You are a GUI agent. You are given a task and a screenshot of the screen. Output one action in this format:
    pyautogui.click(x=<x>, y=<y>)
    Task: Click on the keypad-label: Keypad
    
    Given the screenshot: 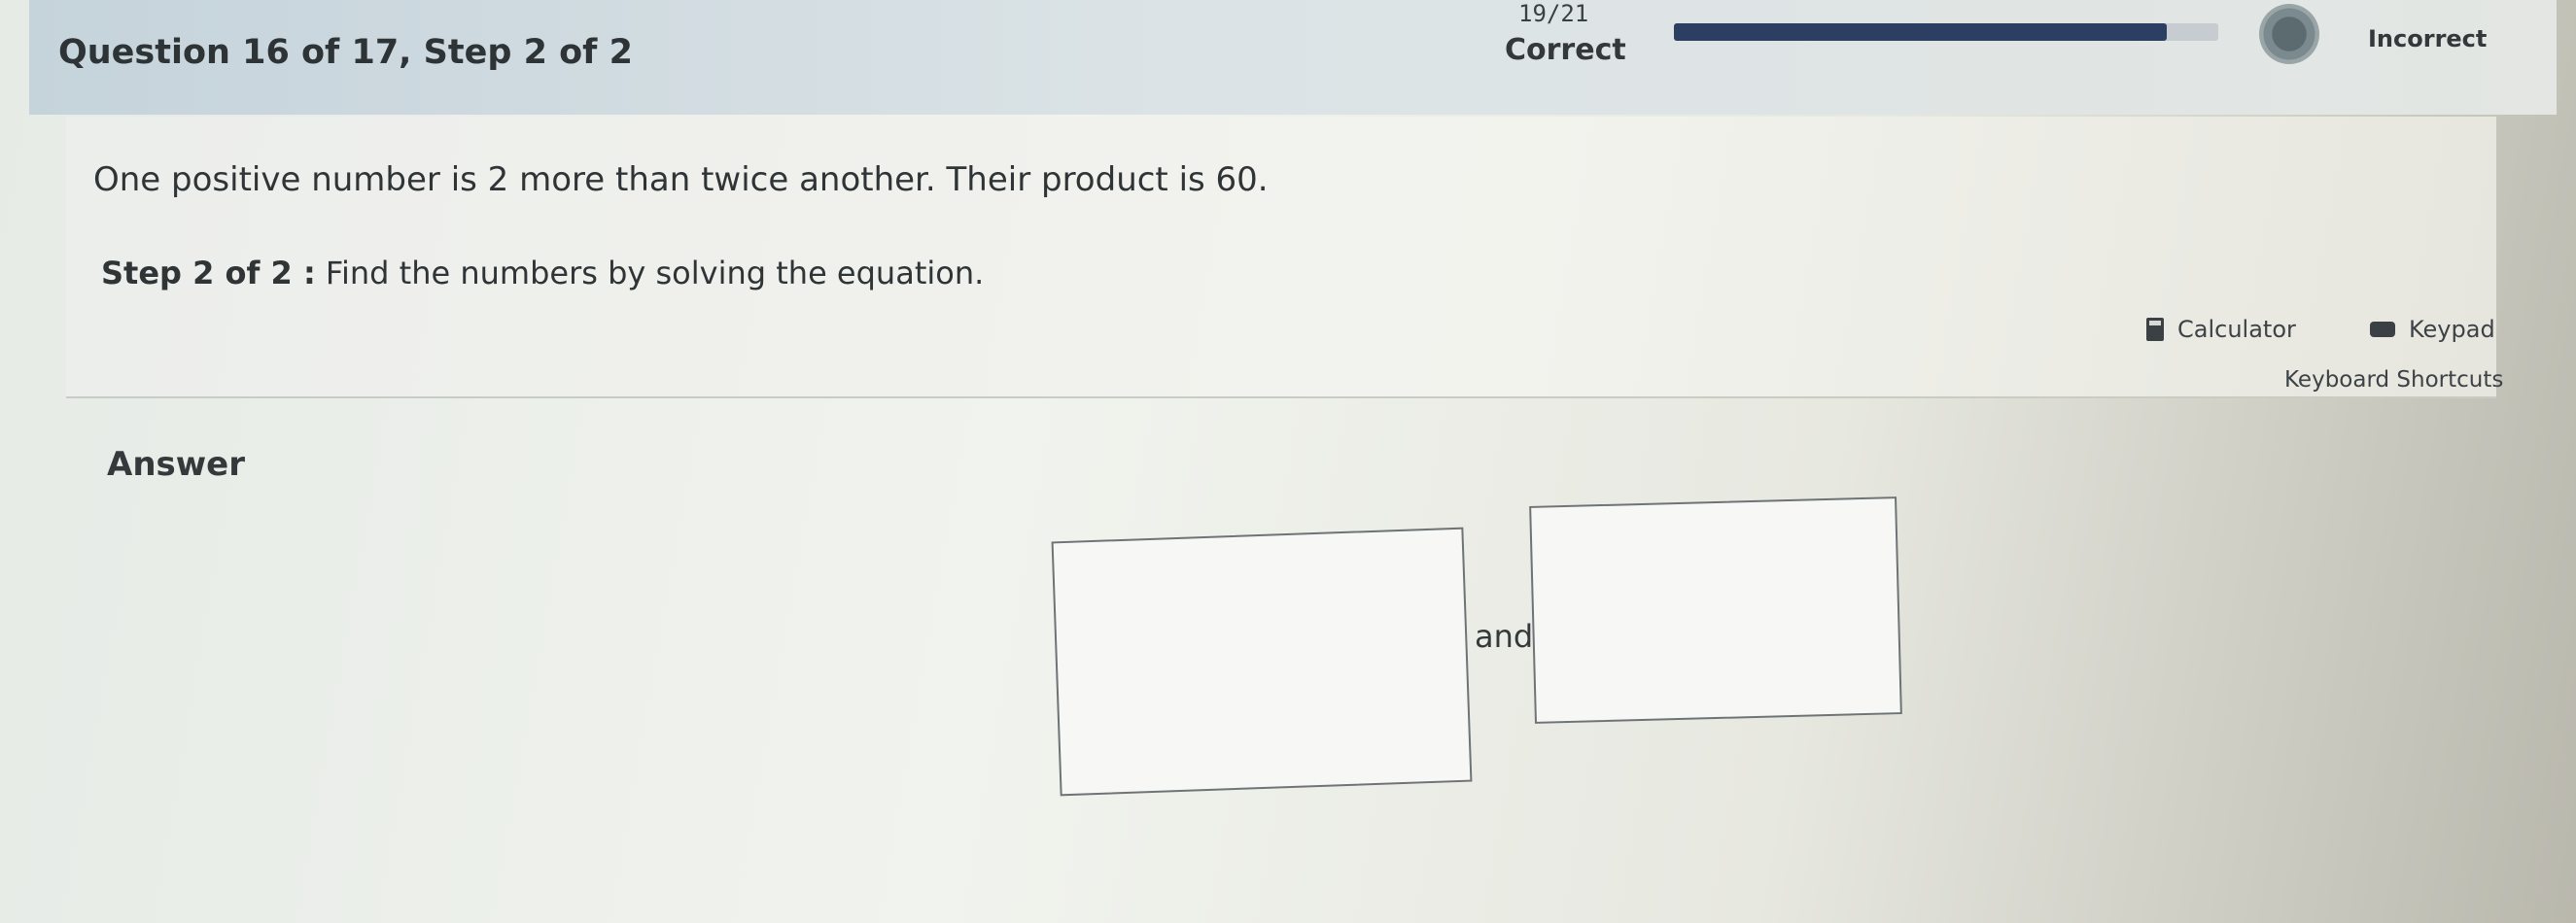 What is the action you would take?
    pyautogui.click(x=2452, y=330)
    